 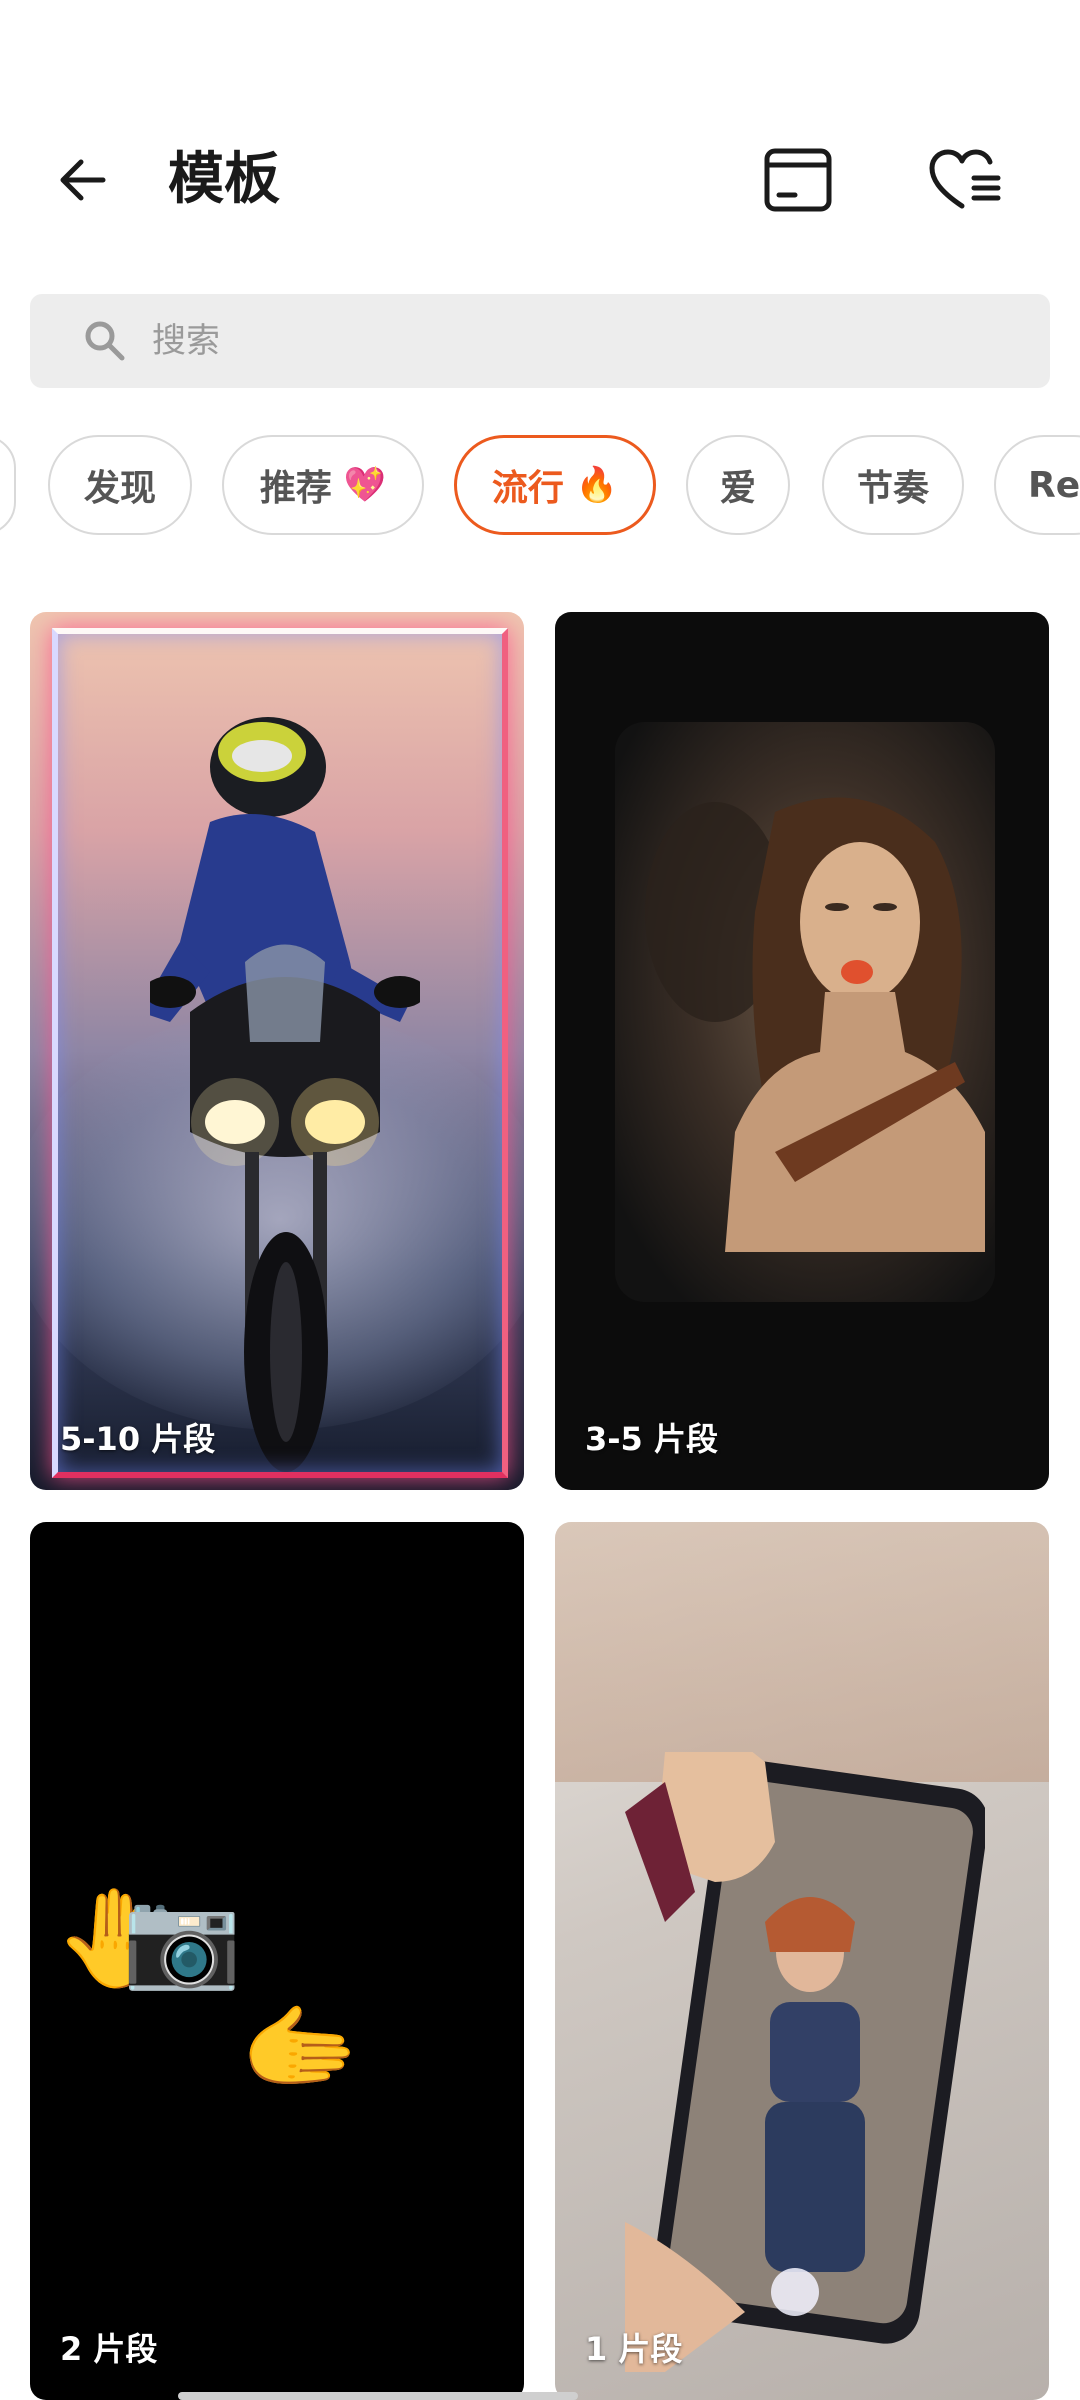 What do you see at coordinates (802, 1652) in the screenshot?
I see `table-background` at bounding box center [802, 1652].